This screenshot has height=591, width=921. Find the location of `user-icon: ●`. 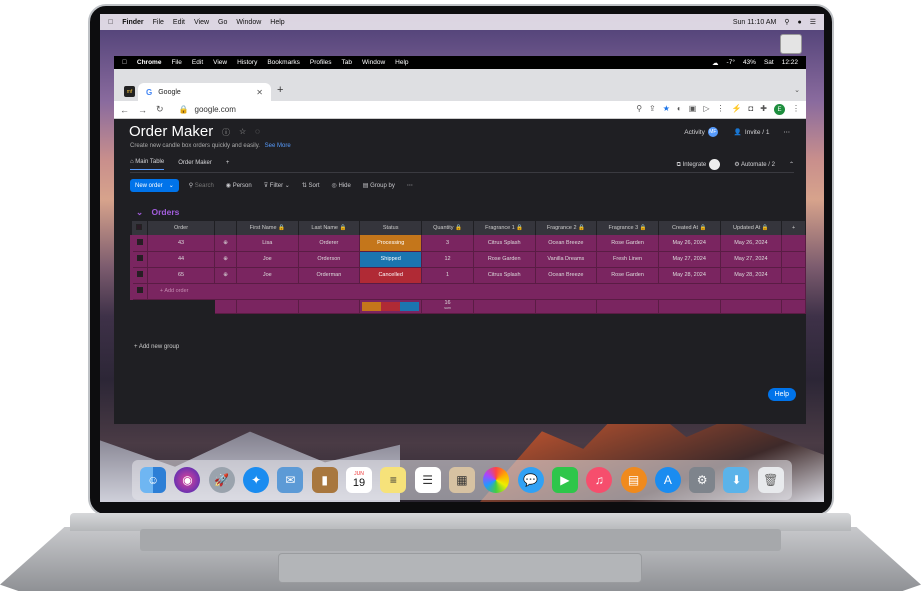

user-icon: ● is located at coordinates (799, 22).